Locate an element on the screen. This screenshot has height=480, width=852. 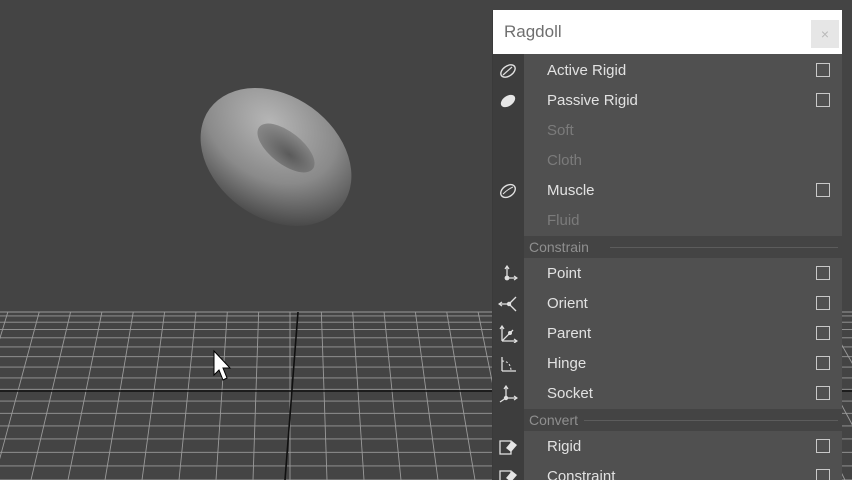
orient-constraint-icon is located at coordinates (508, 304).